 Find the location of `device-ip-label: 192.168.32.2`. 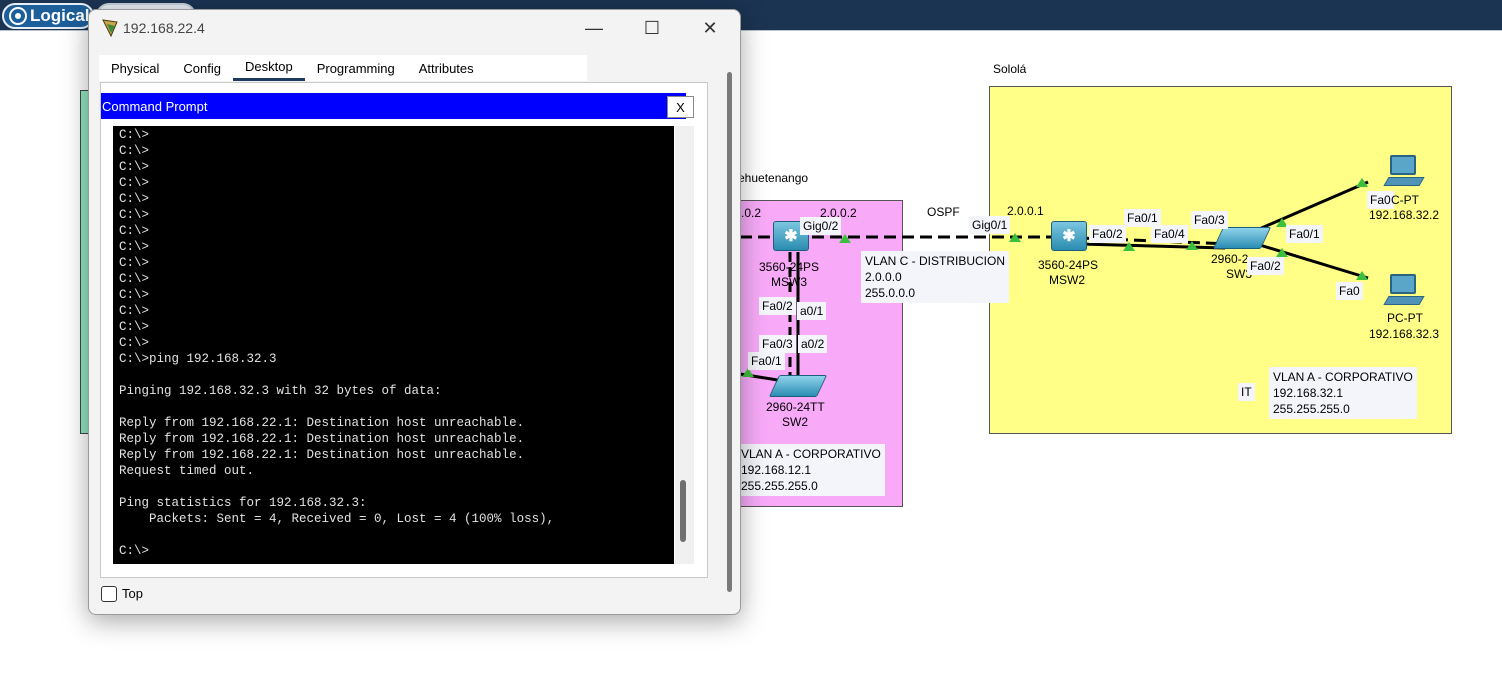

device-ip-label: 192.168.32.2 is located at coordinates (1404, 215).